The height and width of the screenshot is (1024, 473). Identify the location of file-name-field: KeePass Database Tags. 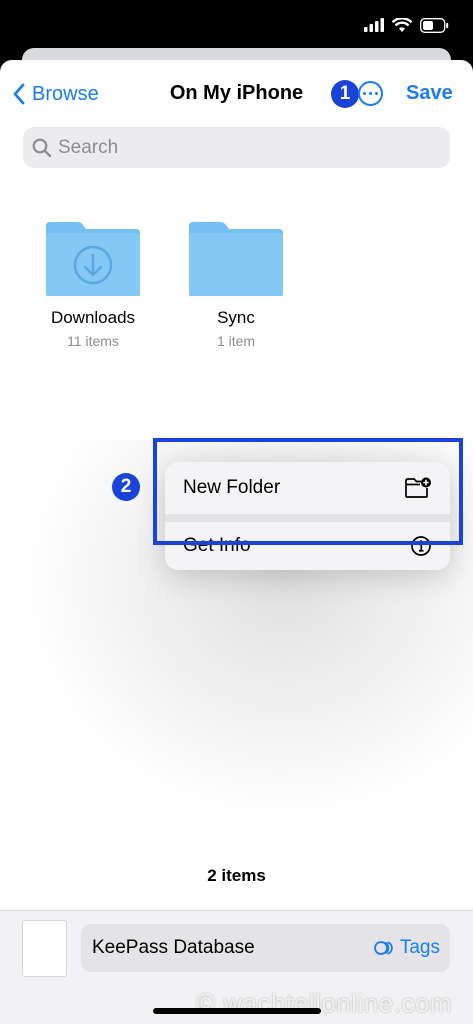
(265, 948).